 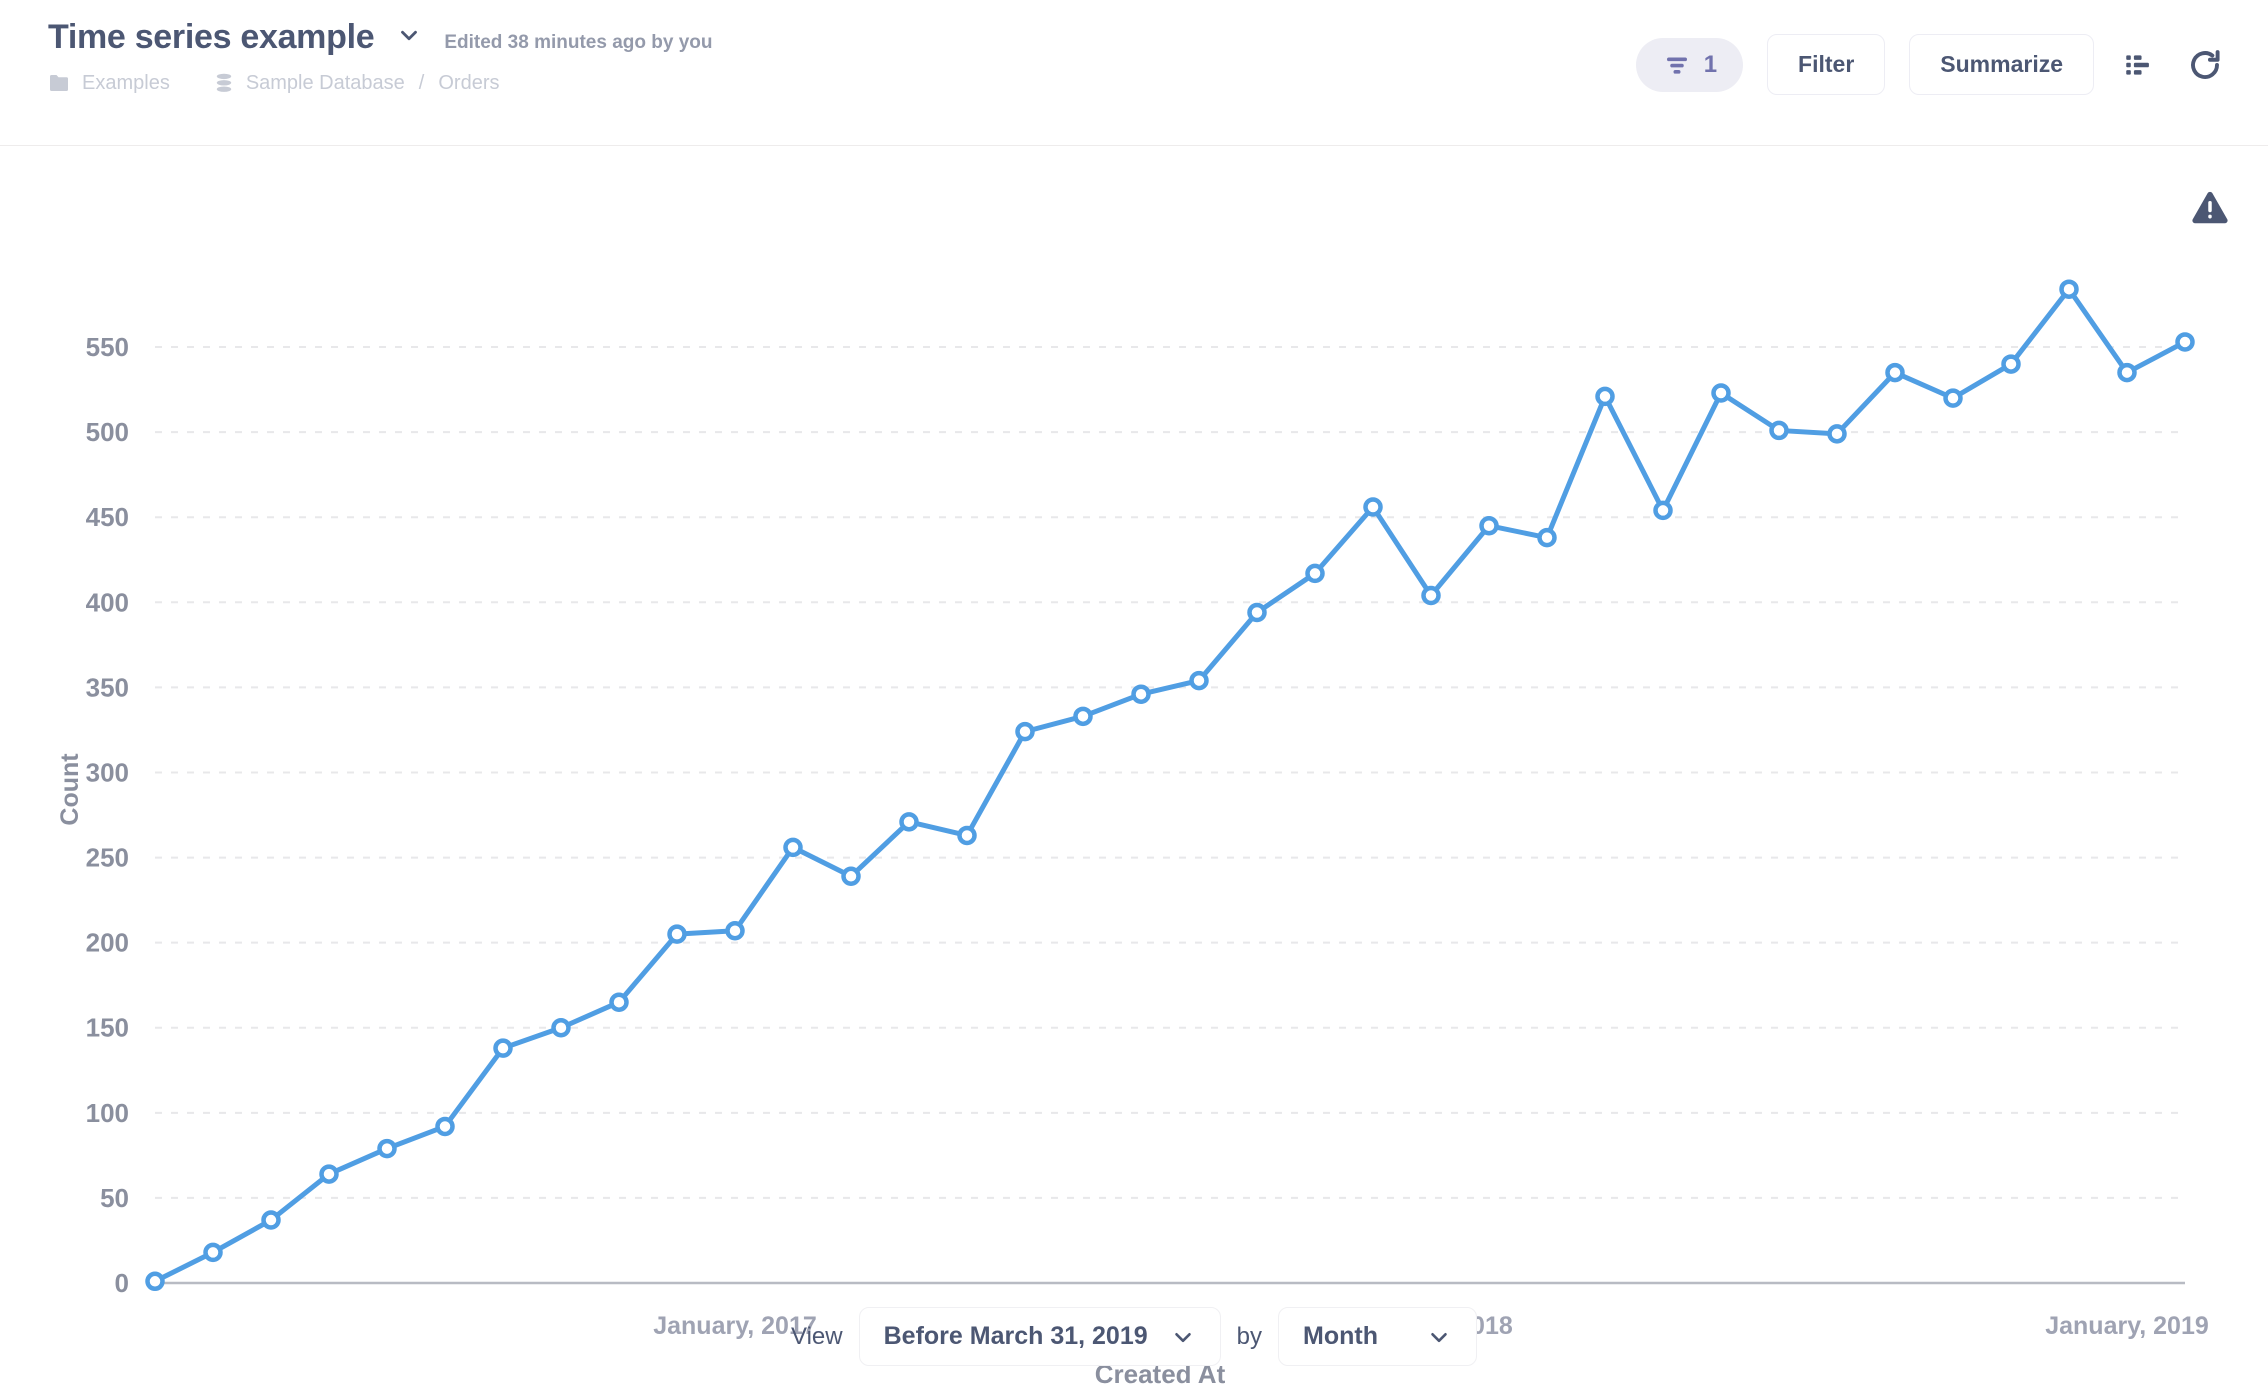 What do you see at coordinates (1340, 1336) in the screenshot?
I see `bucket-value: Month` at bounding box center [1340, 1336].